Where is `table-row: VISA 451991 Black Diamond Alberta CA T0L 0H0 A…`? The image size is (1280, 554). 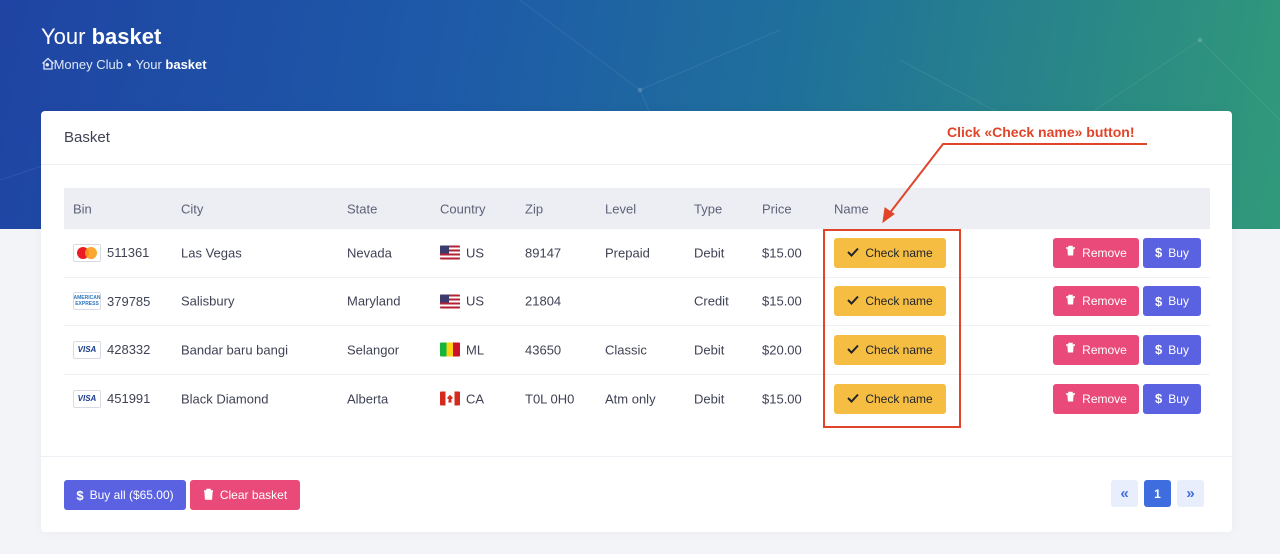
table-row: VISA 451991 Black Diamond Alberta CA T0L 0H0 A… is located at coordinates (637, 399).